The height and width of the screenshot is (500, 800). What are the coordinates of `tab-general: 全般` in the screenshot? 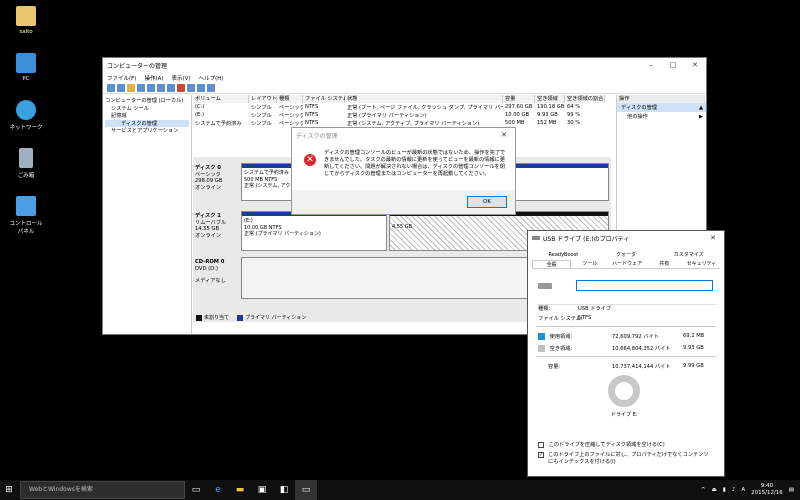 It's located at (552, 264).